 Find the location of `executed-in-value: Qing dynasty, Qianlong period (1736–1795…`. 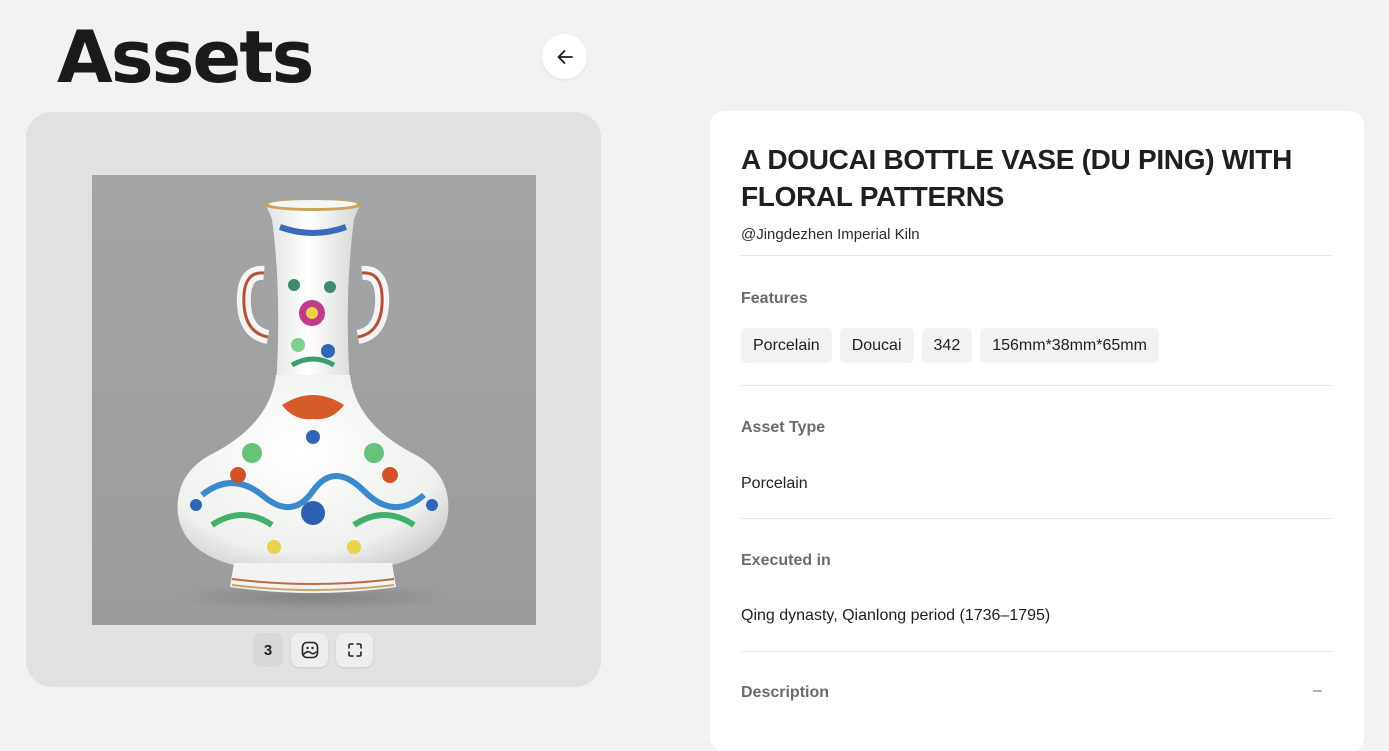

executed-in-value: Qing dynasty, Qianlong period (1736–1795… is located at coordinates (896, 615).